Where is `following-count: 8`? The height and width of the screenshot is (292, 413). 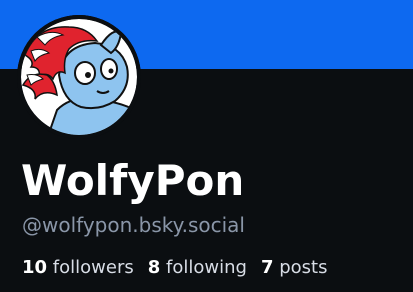 following-count: 8 is located at coordinates (154, 267).